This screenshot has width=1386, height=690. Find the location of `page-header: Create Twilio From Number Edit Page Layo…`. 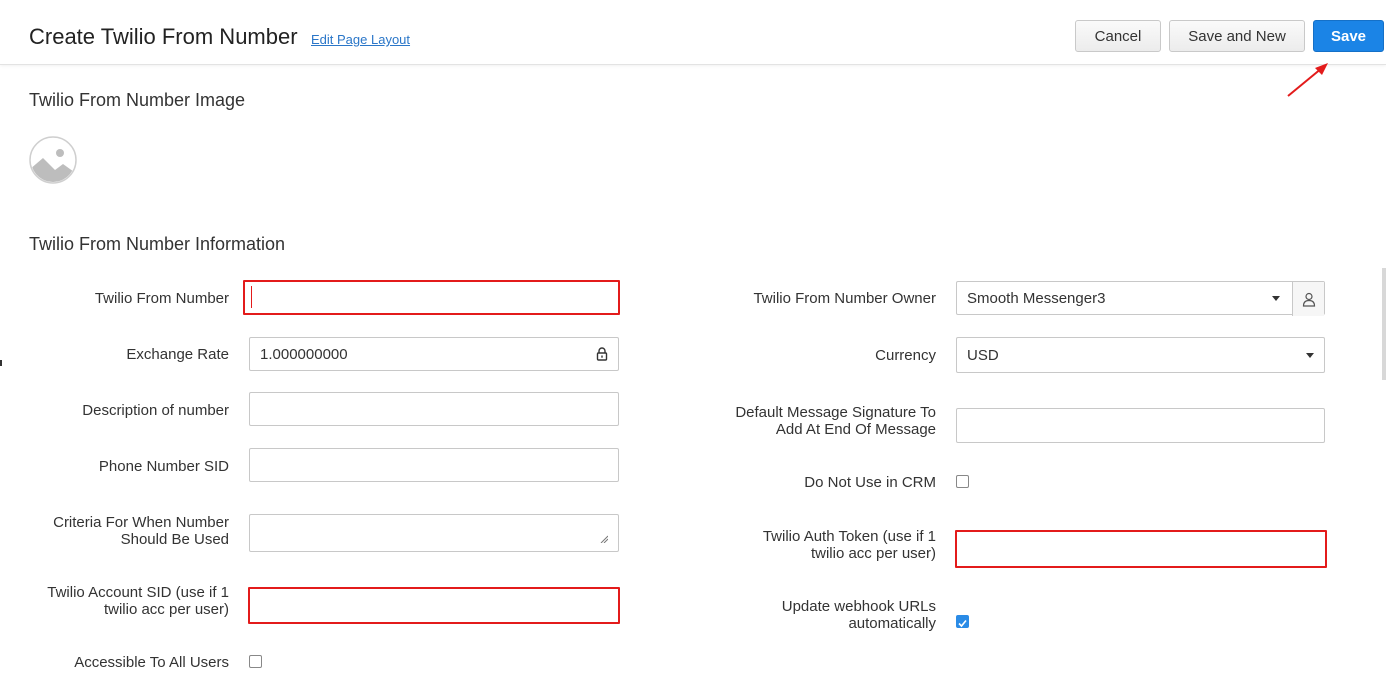

page-header: Create Twilio From Number Edit Page Layo… is located at coordinates (693, 32).